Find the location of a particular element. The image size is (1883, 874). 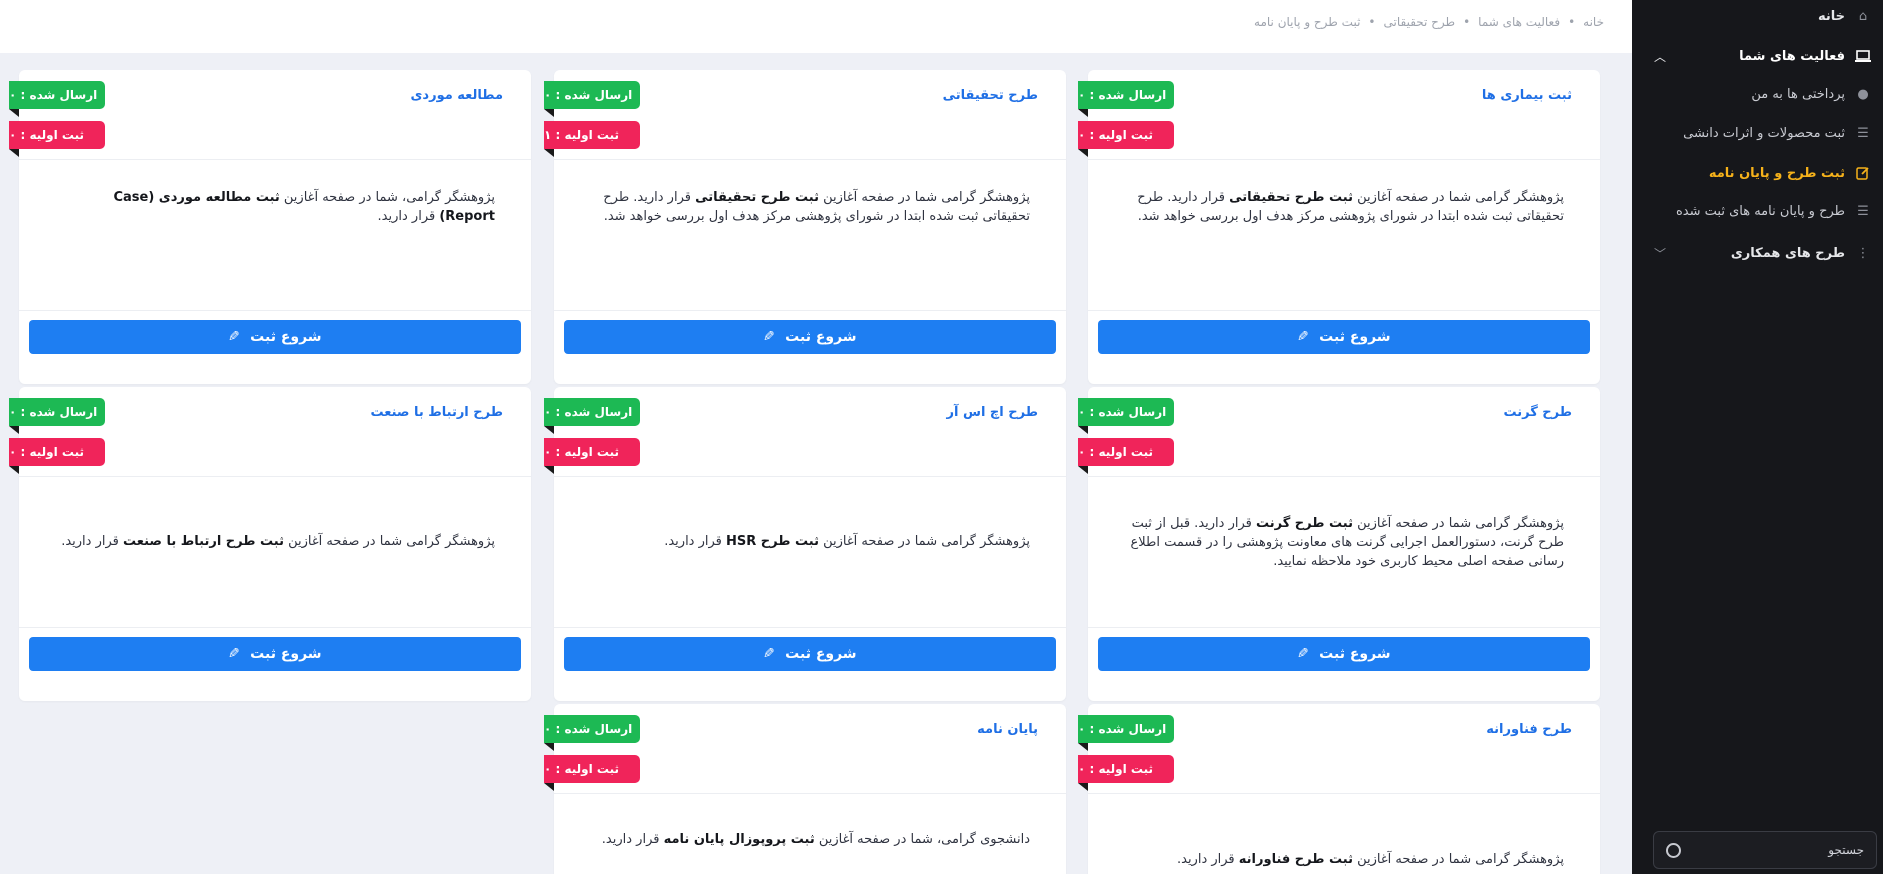

home-icon: ⌂ is located at coordinates (1863, 16).